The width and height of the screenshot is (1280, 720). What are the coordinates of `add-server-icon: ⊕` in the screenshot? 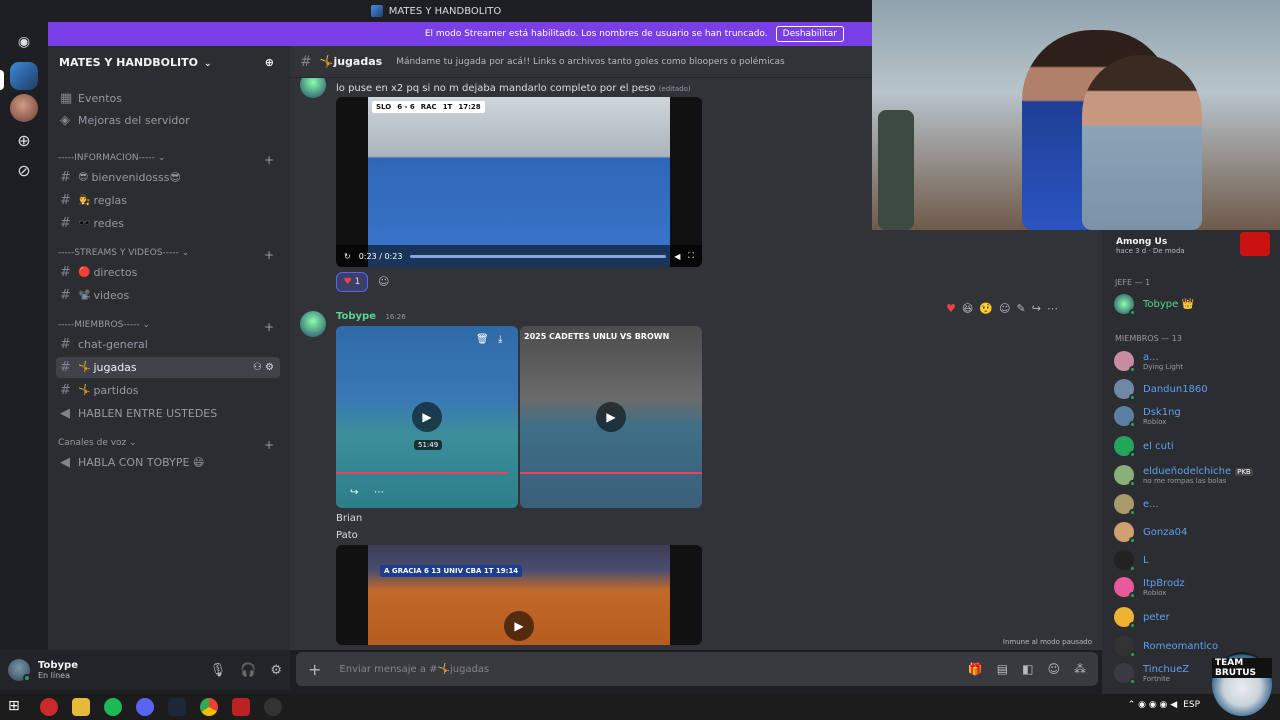 It's located at (24, 140).